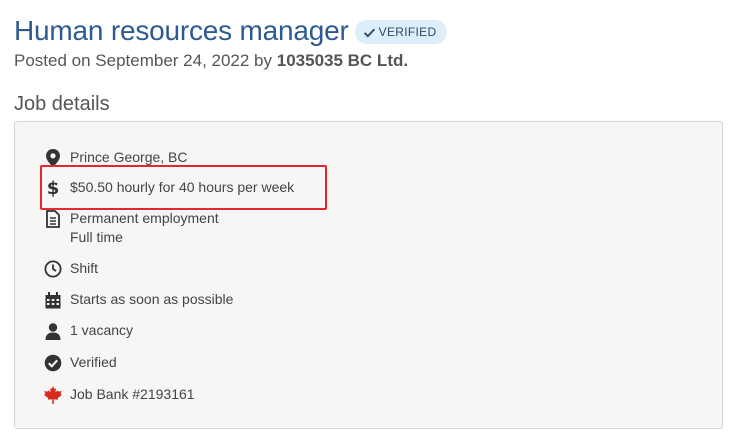 This screenshot has width=738, height=440. What do you see at coordinates (369, 33) in the screenshot?
I see `checkmark-icon` at bounding box center [369, 33].